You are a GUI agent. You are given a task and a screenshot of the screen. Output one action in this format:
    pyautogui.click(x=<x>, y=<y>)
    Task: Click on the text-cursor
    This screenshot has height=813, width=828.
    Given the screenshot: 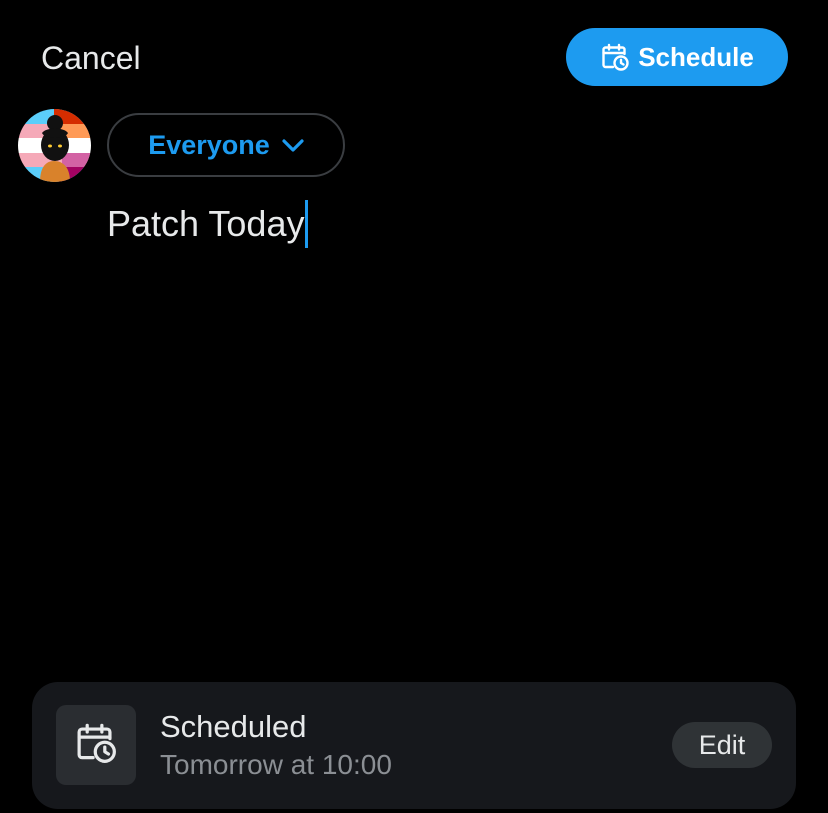 What is the action you would take?
    pyautogui.click(x=307, y=224)
    